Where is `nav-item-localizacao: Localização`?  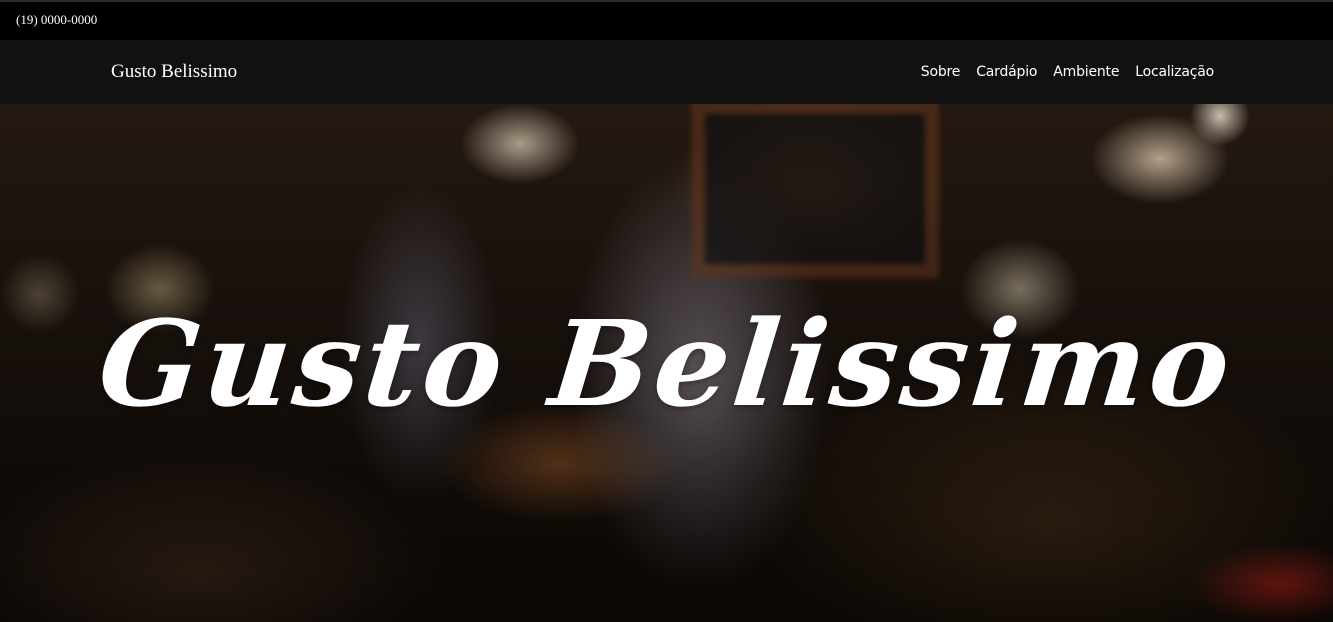
nav-item-localizacao: Localização is located at coordinates (1174, 72).